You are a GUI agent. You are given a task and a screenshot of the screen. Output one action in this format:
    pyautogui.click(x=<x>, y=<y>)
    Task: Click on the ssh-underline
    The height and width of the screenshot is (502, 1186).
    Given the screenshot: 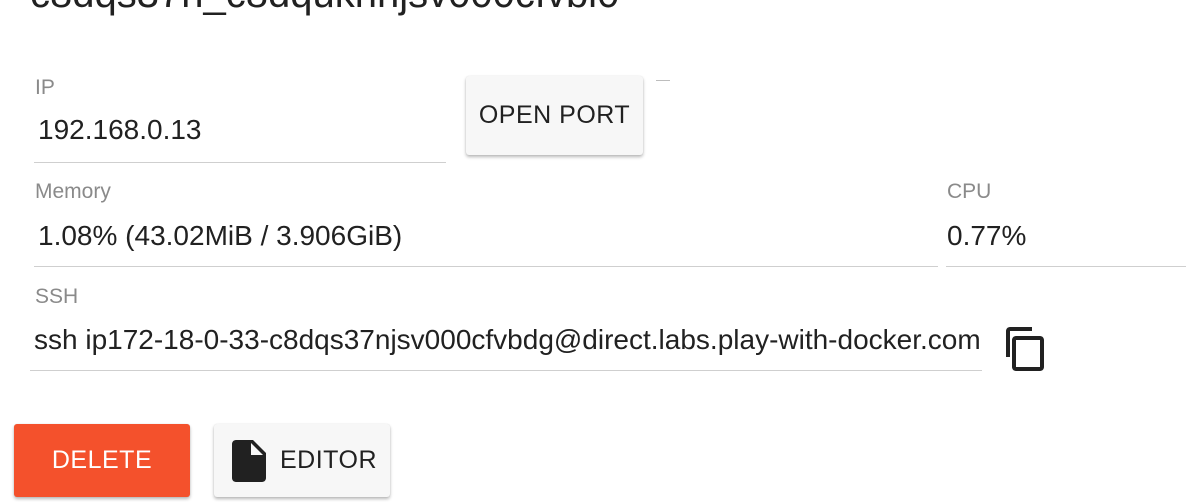 What is the action you would take?
    pyautogui.click(x=506, y=370)
    